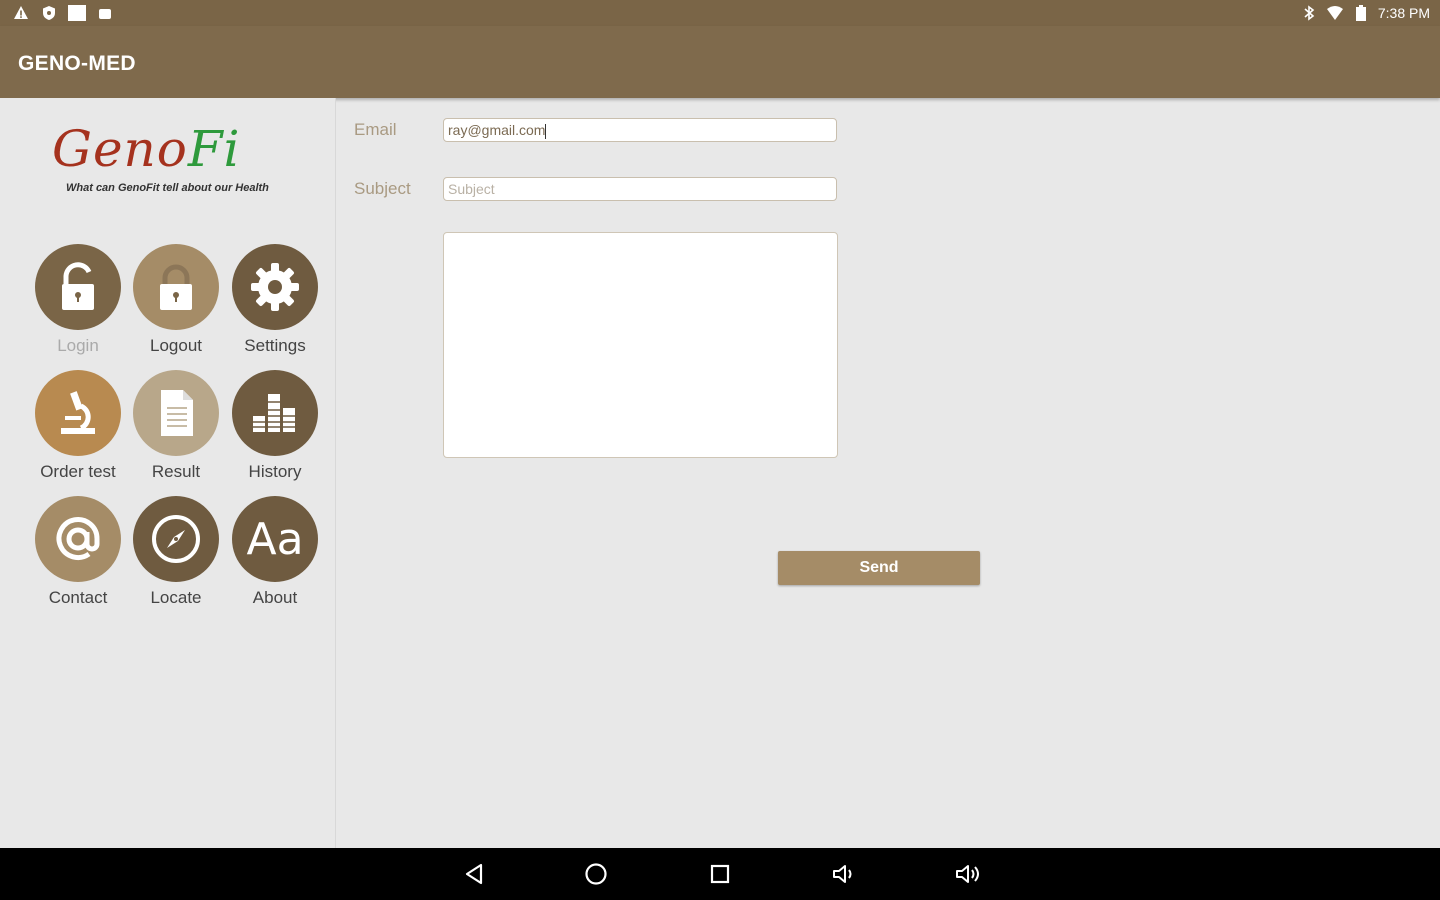 This screenshot has width=1440, height=900. I want to click on status-bar: 7:38 PM, so click(720, 13).